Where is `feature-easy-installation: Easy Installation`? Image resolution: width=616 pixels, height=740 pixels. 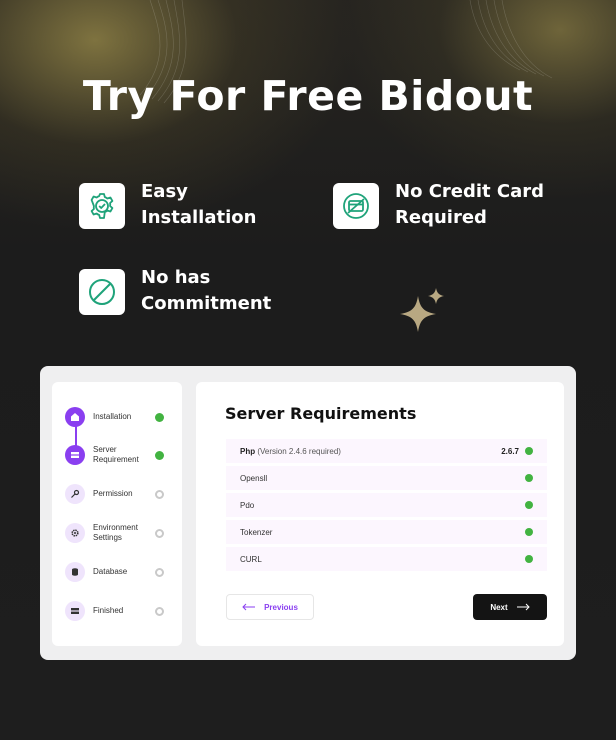
feature-easy-installation: Easy Installation is located at coordinates (167, 206).